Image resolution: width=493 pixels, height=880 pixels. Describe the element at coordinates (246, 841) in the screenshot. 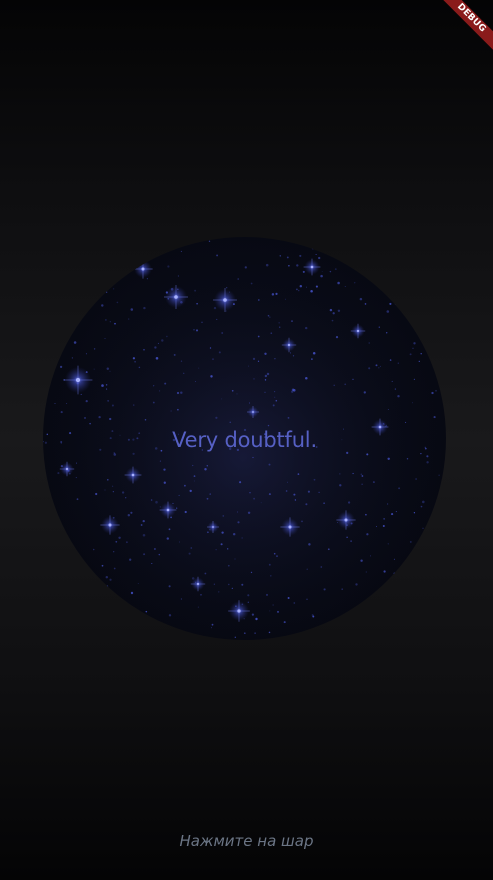

I see `tap-hint: Нажмите на шар` at that location.